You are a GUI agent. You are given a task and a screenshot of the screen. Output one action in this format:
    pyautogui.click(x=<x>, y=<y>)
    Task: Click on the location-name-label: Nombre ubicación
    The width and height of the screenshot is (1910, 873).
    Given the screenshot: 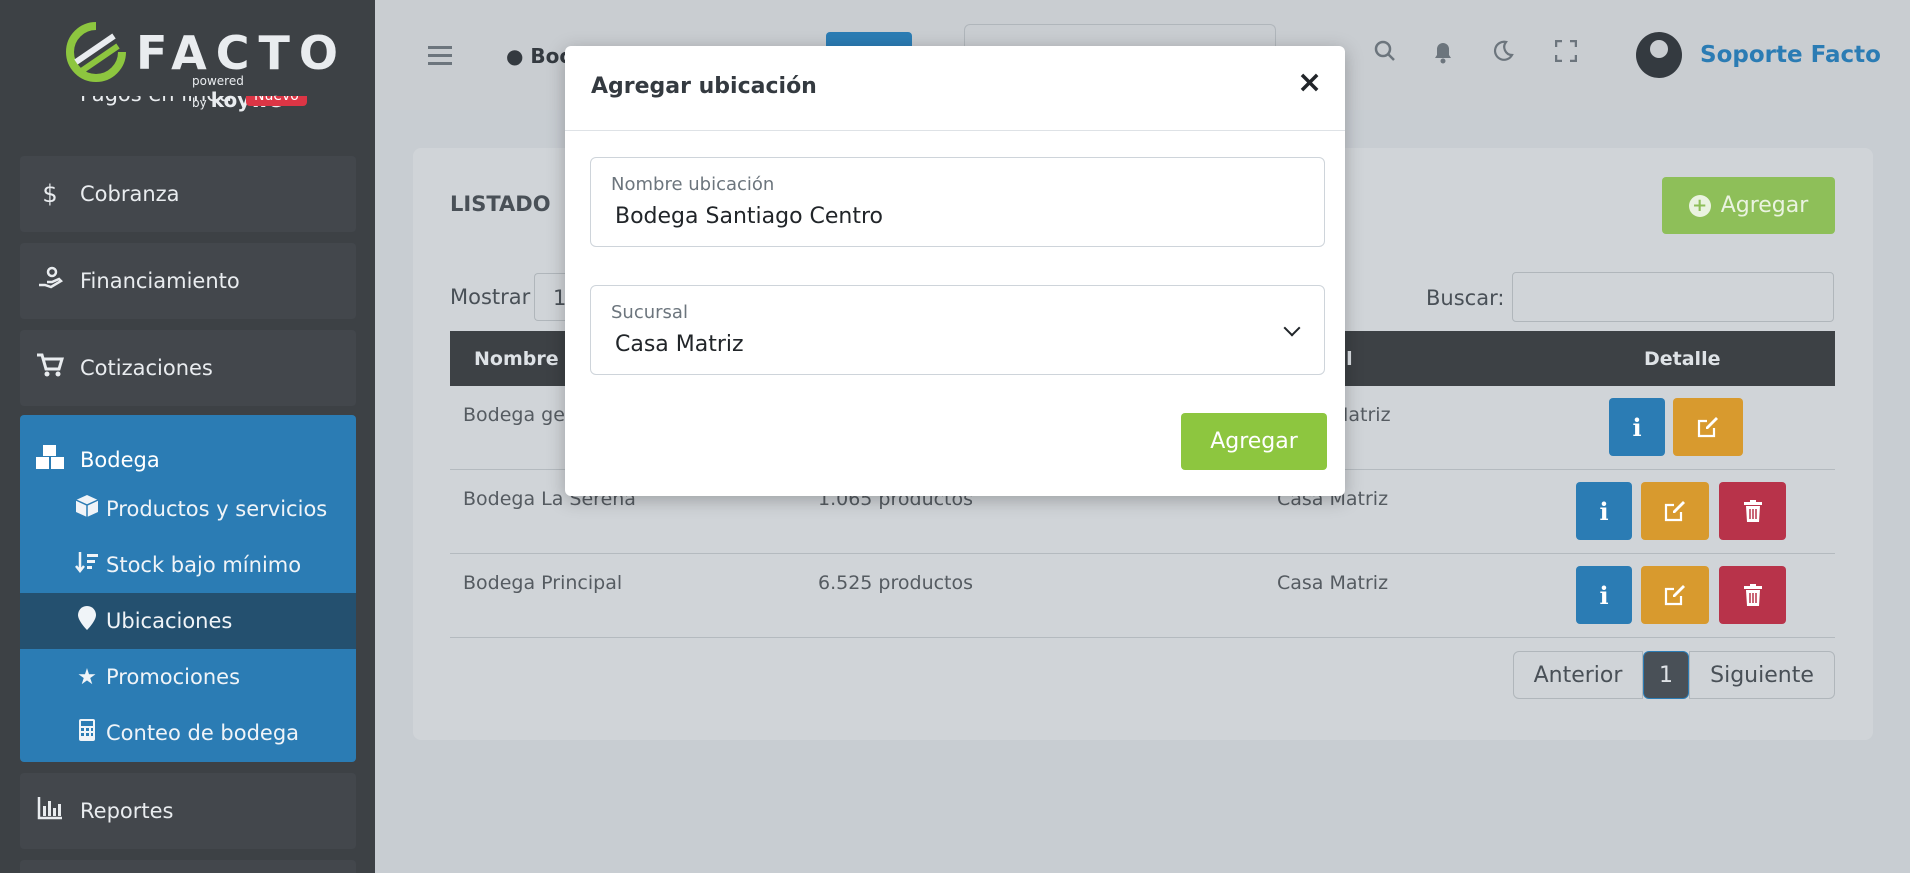 What is the action you would take?
    pyautogui.click(x=693, y=184)
    